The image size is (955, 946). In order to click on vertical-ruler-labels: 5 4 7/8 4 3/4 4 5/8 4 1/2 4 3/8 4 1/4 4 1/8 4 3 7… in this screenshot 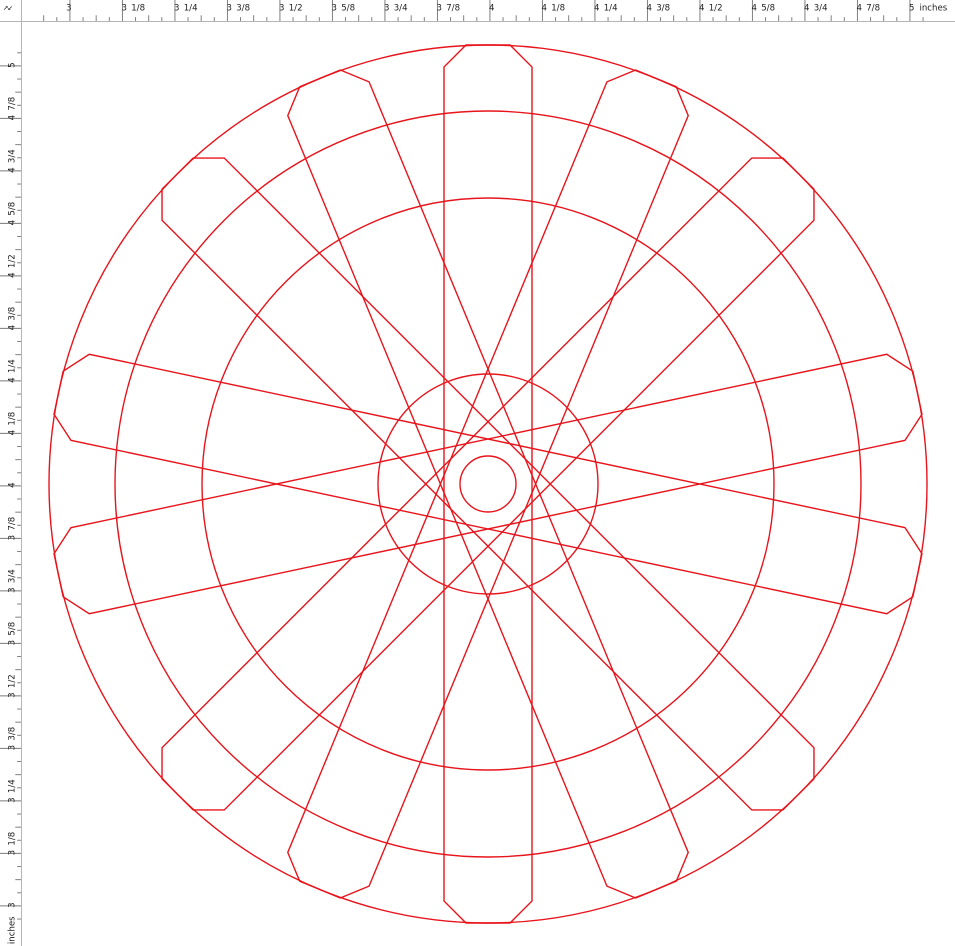, I will do `click(12, 484)`.